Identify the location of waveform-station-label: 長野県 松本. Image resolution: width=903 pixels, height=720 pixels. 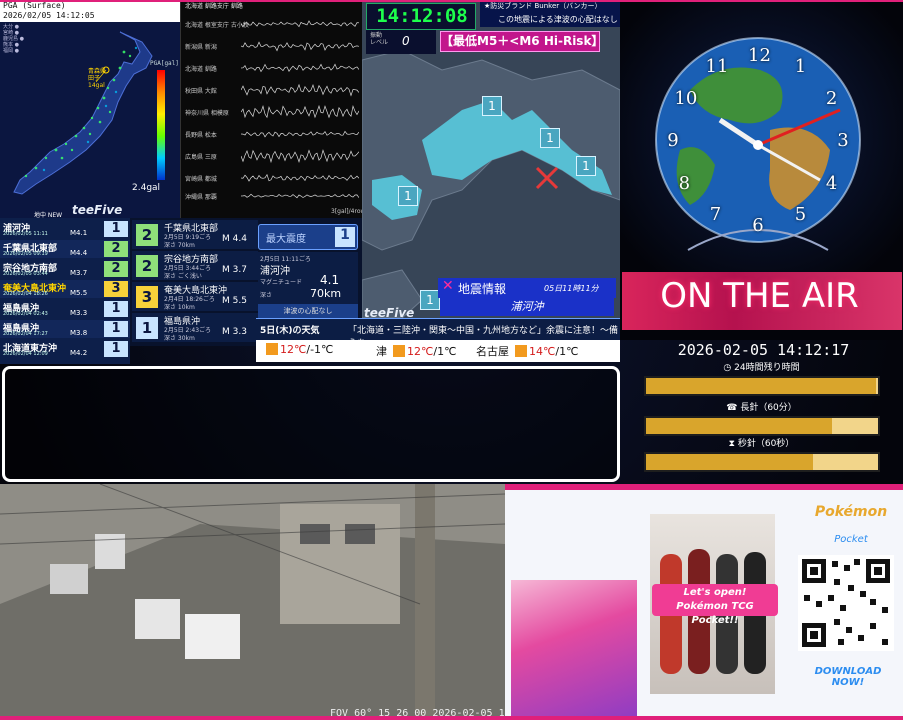
(201, 134).